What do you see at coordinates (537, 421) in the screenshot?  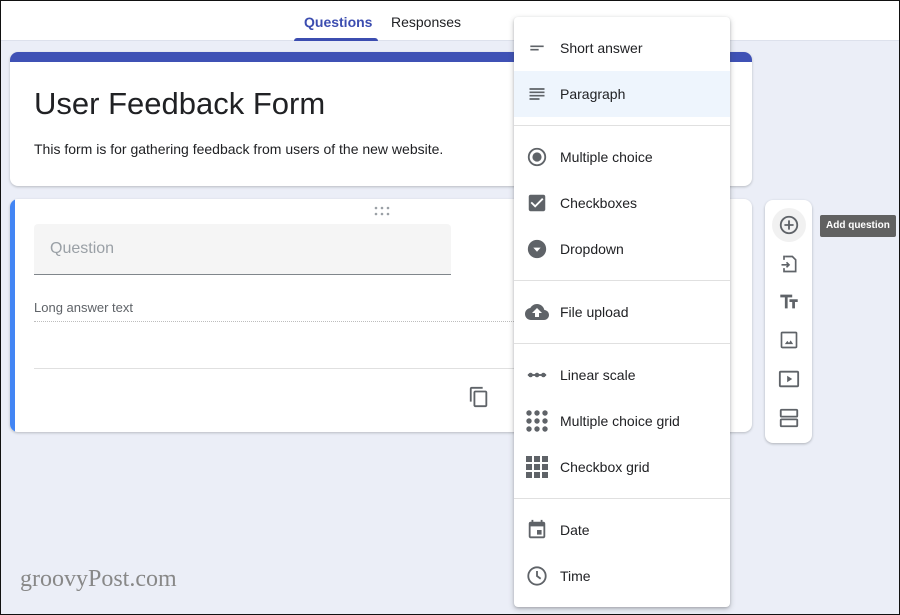 I see `radio-grid-icon` at bounding box center [537, 421].